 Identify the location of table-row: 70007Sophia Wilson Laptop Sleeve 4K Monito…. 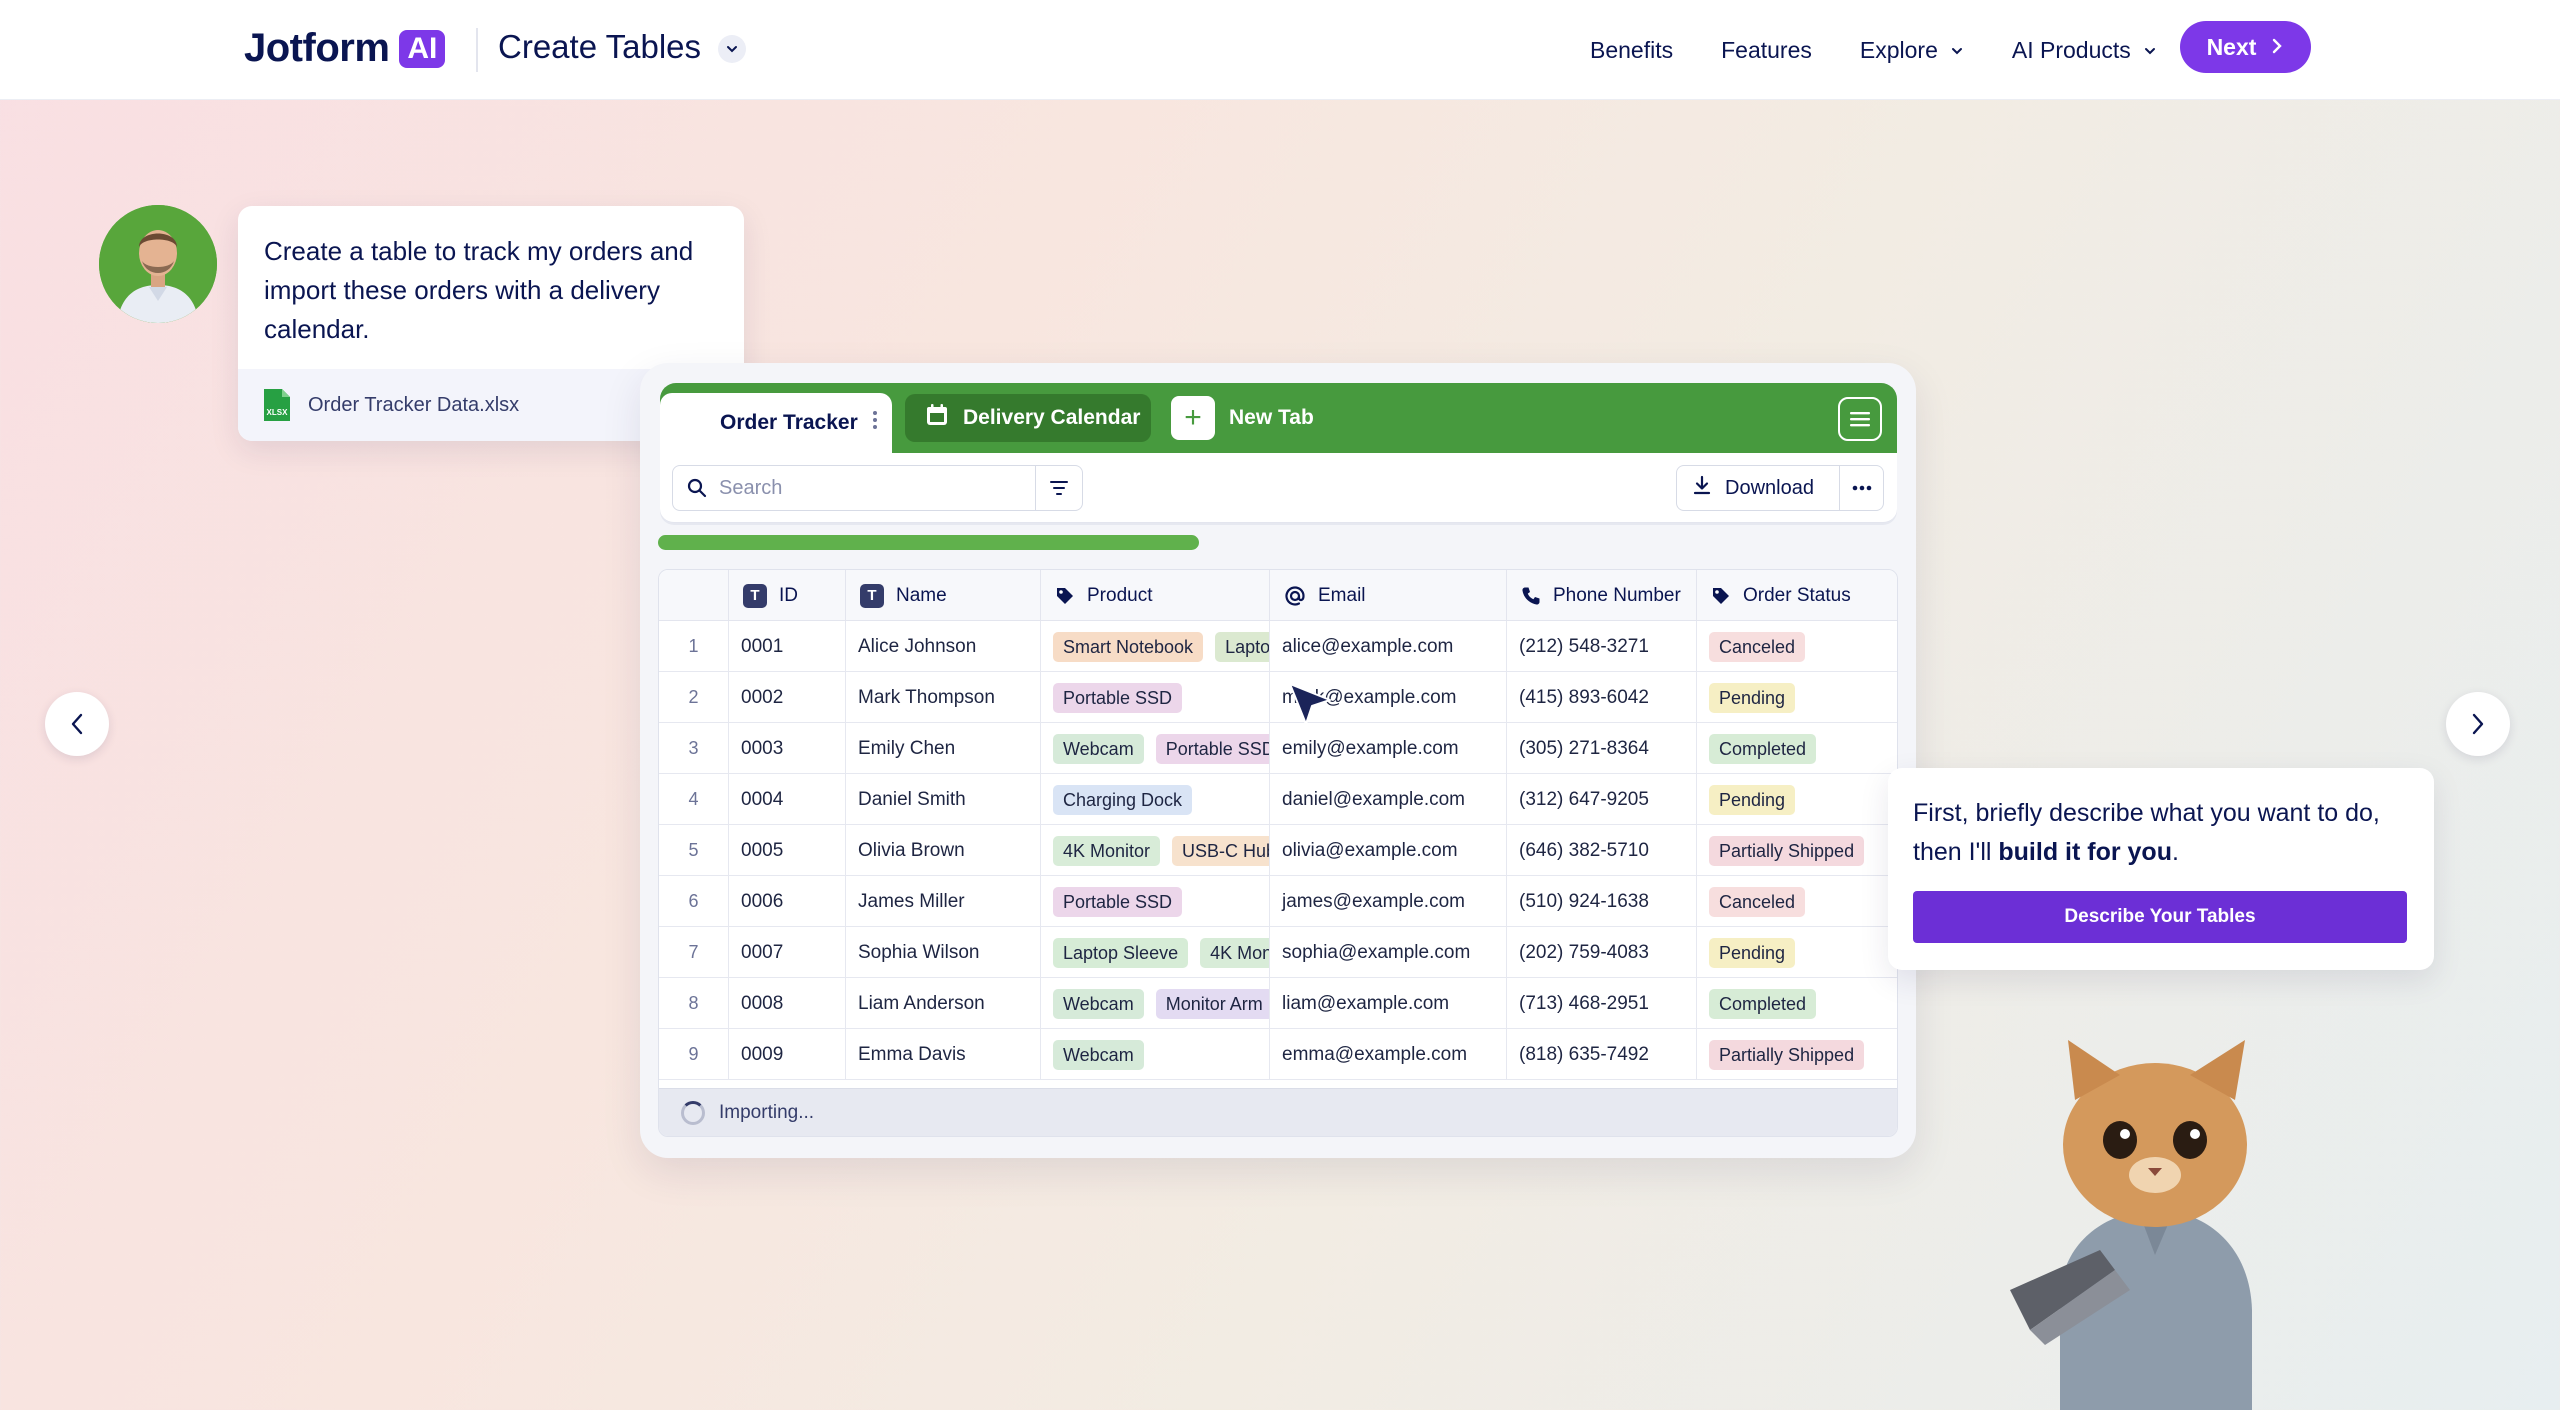
(1278, 952).